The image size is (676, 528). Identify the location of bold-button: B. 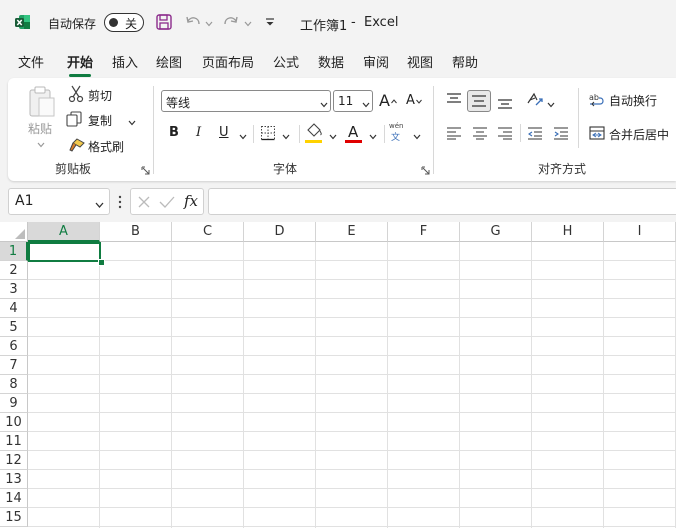
(174, 132).